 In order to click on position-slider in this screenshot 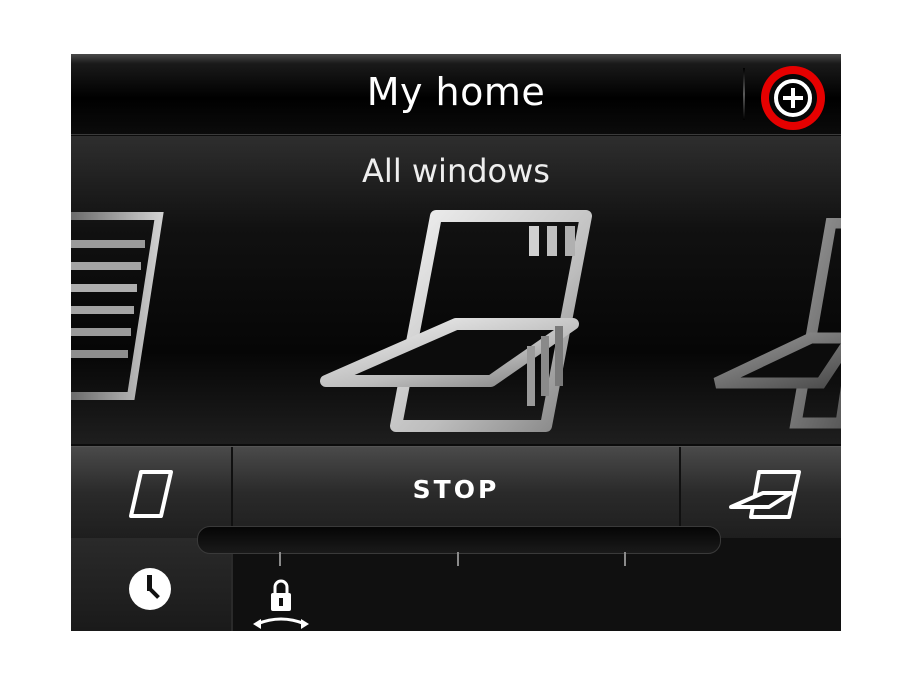, I will do `click(459, 540)`.